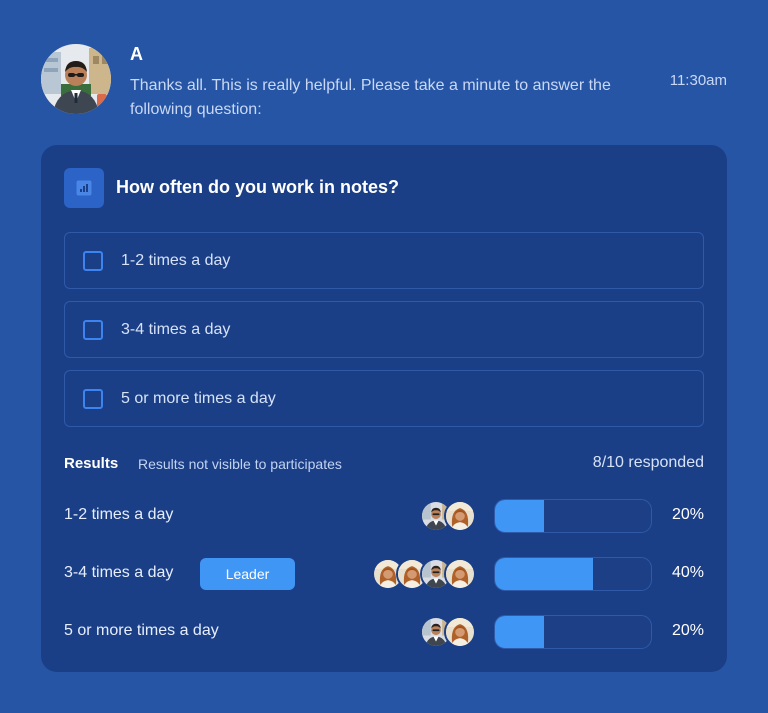 The height and width of the screenshot is (713, 768). Describe the element at coordinates (247, 574) in the screenshot. I see `leader-badge: Leader` at that location.